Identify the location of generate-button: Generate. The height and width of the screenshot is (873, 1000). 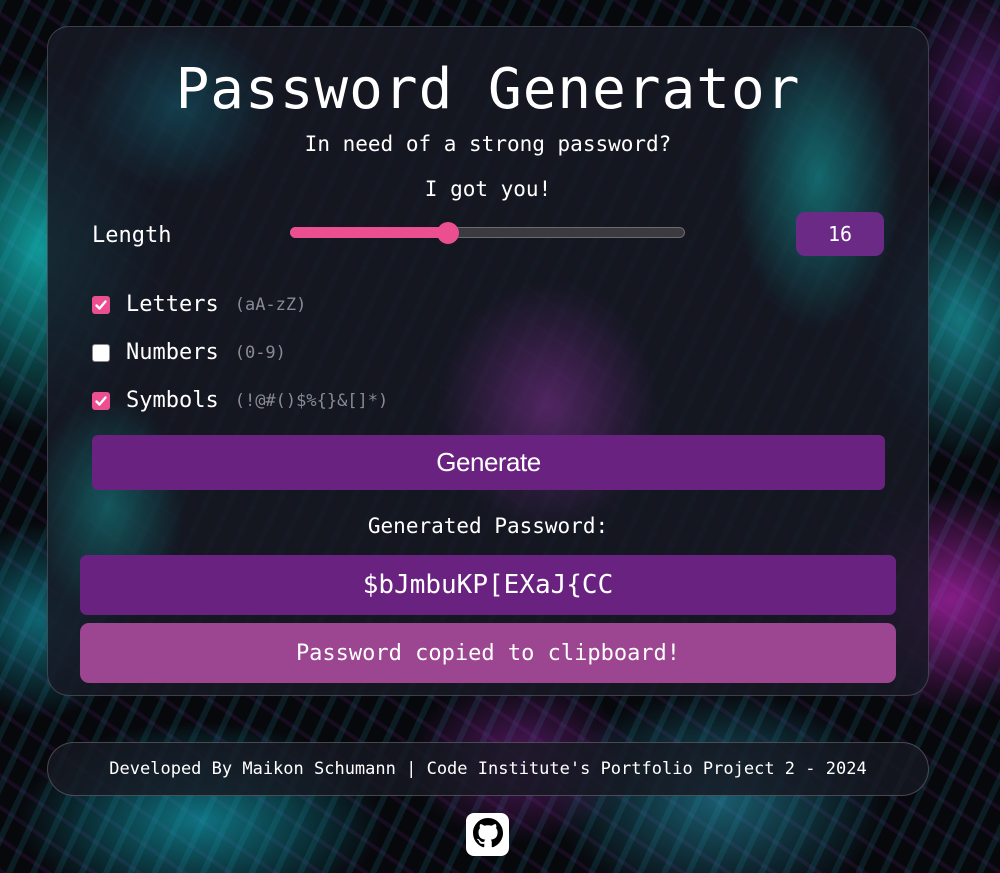
(488, 462).